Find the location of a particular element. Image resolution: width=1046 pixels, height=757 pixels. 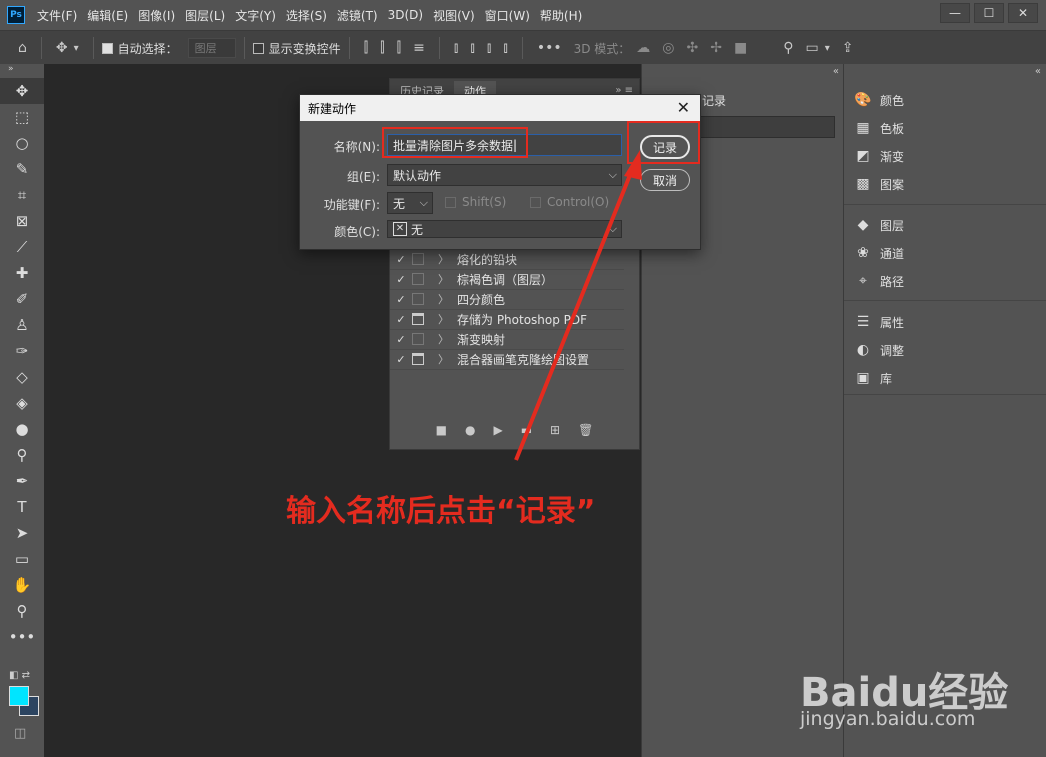

baidu-watermark-url: jingyan.baidu.com is located at coordinates (888, 719).